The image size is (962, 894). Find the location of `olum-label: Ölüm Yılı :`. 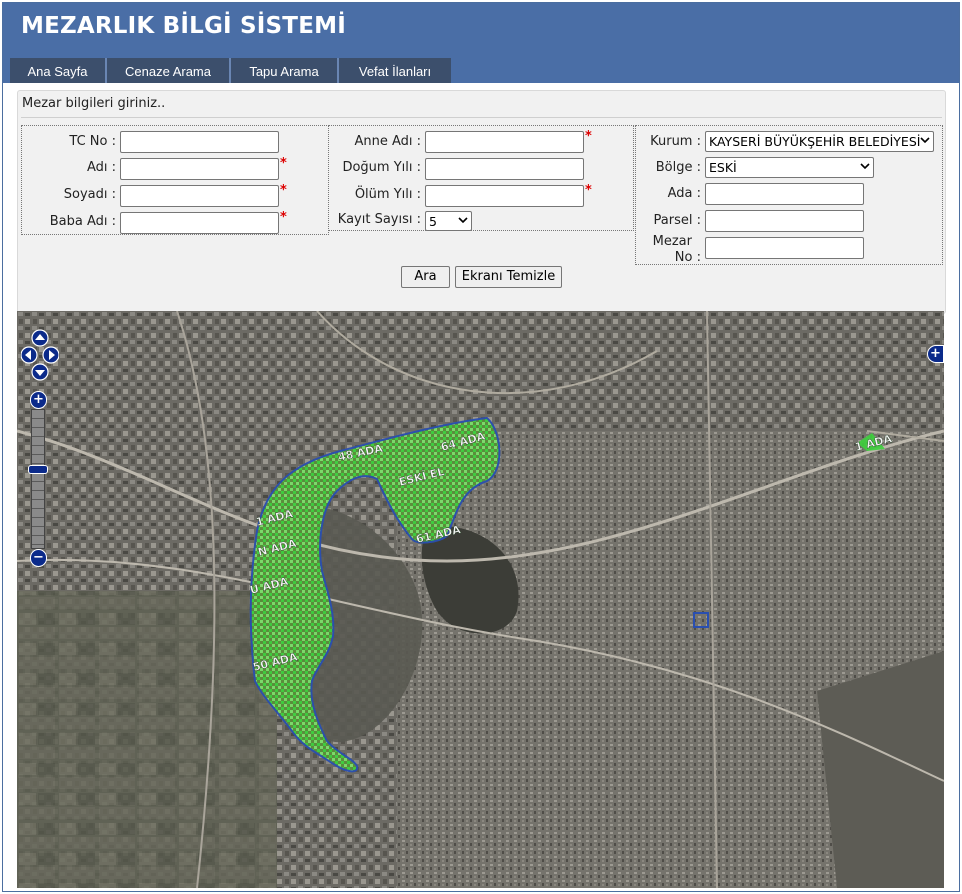

olum-label: Ölüm Yılı : is located at coordinates (387, 194).